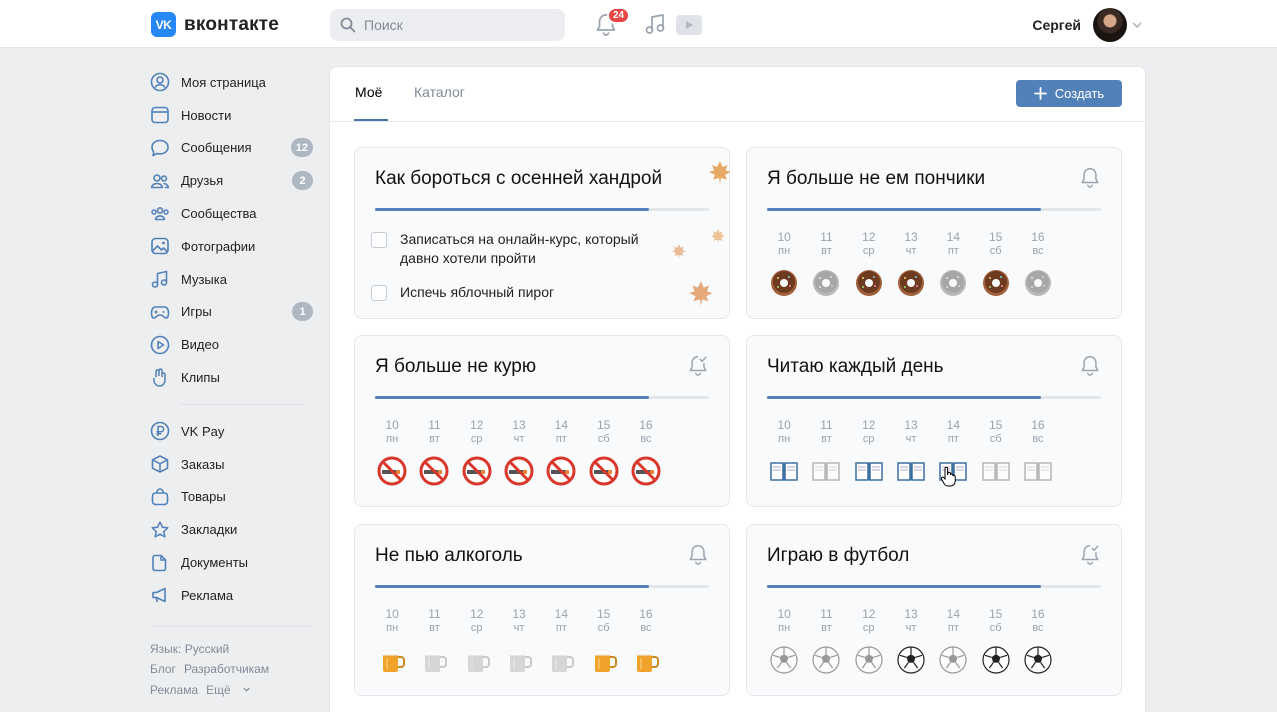 This screenshot has height=712, width=1277. Describe the element at coordinates (454, 25) in the screenshot. I see `search-input` at that location.